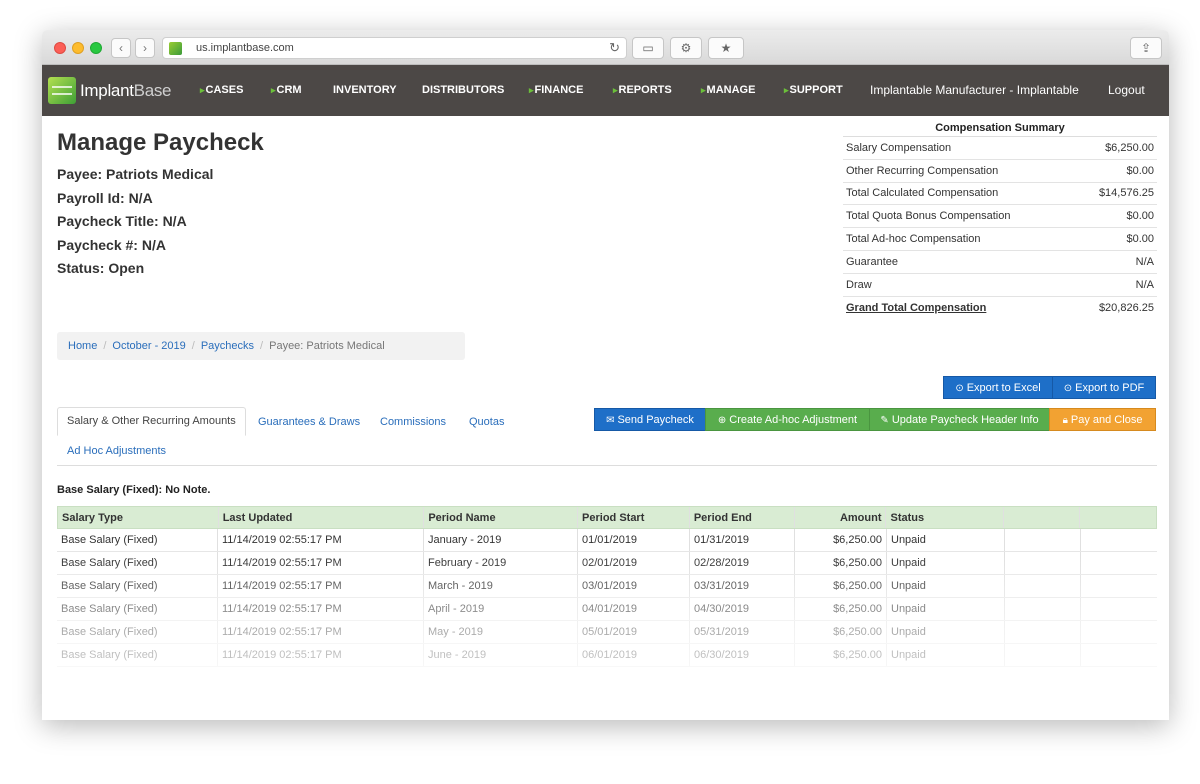 The image size is (1200, 784). What do you see at coordinates (145, 48) in the screenshot?
I see `forward-button: ›` at bounding box center [145, 48].